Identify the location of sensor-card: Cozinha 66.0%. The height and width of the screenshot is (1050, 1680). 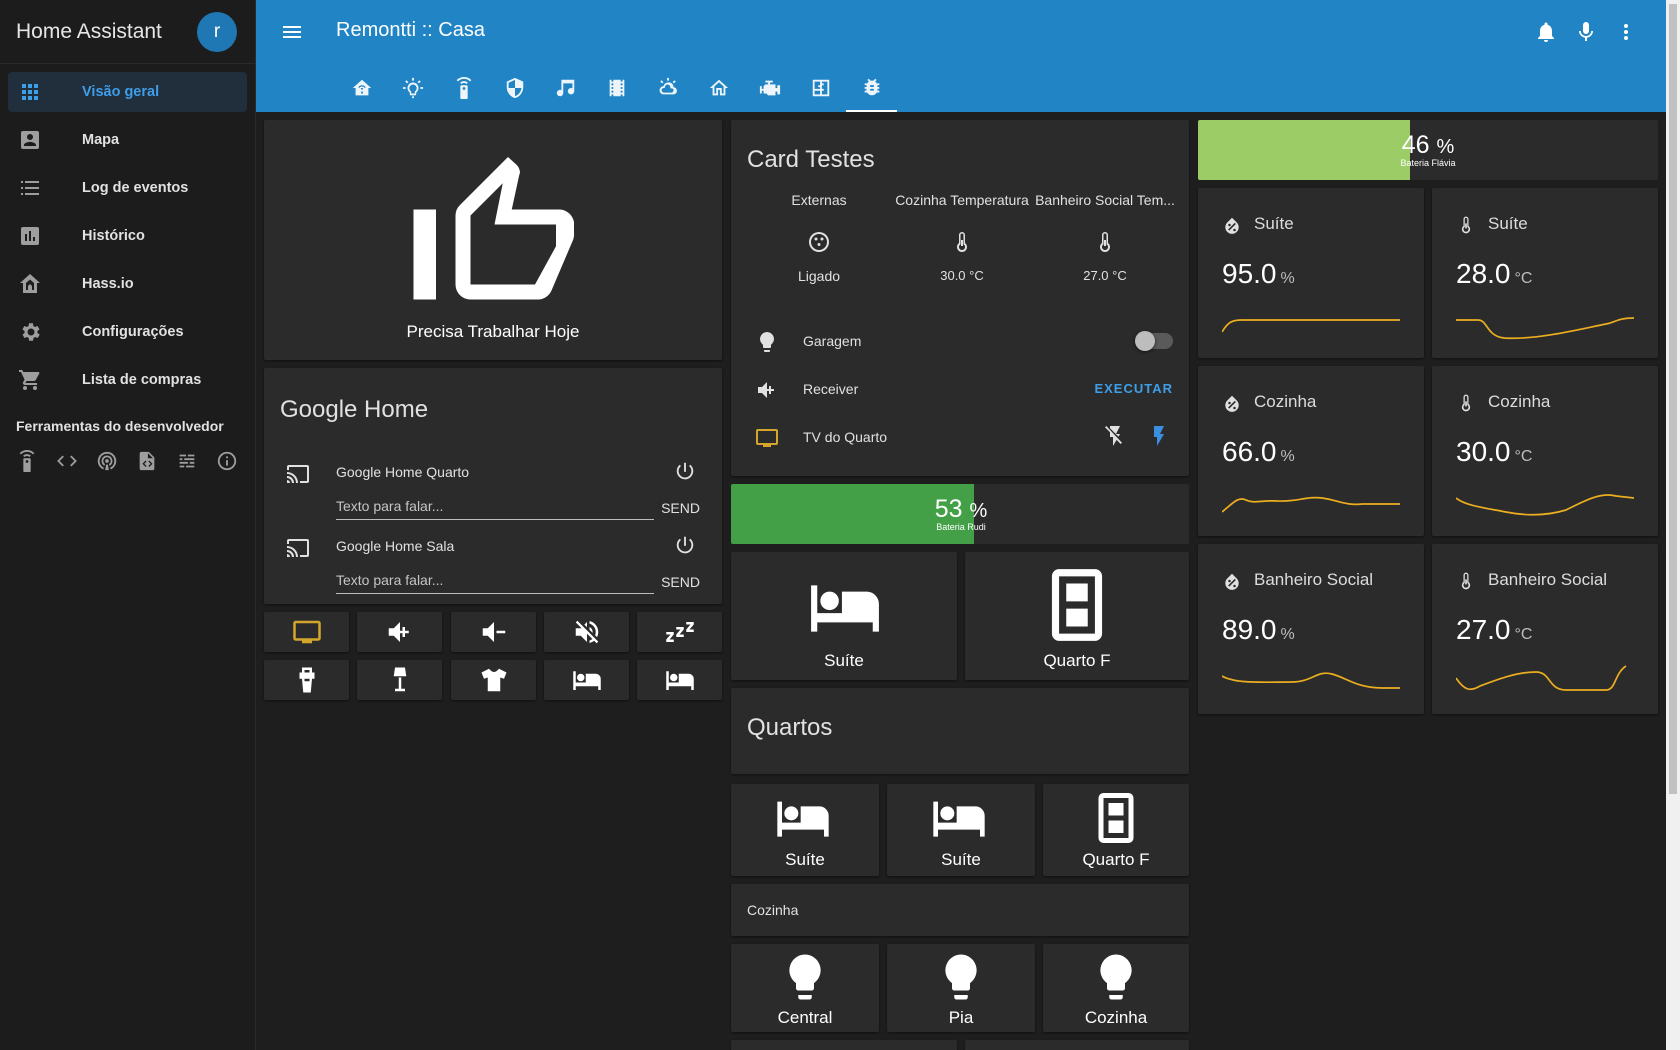
(1311, 451).